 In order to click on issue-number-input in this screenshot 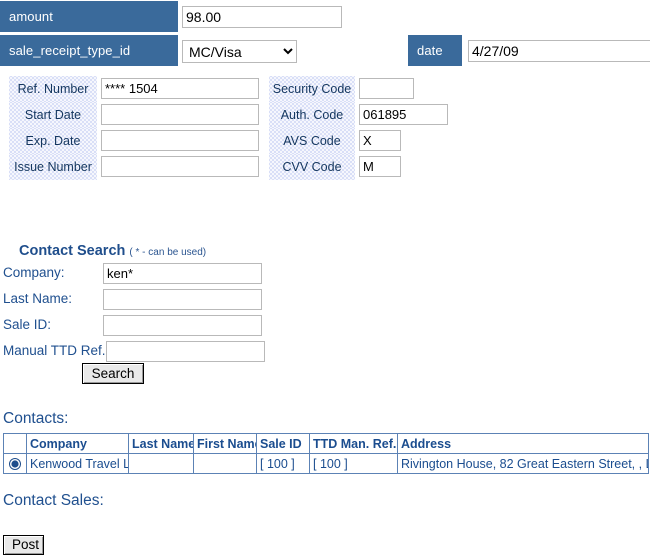, I will do `click(180, 166)`.